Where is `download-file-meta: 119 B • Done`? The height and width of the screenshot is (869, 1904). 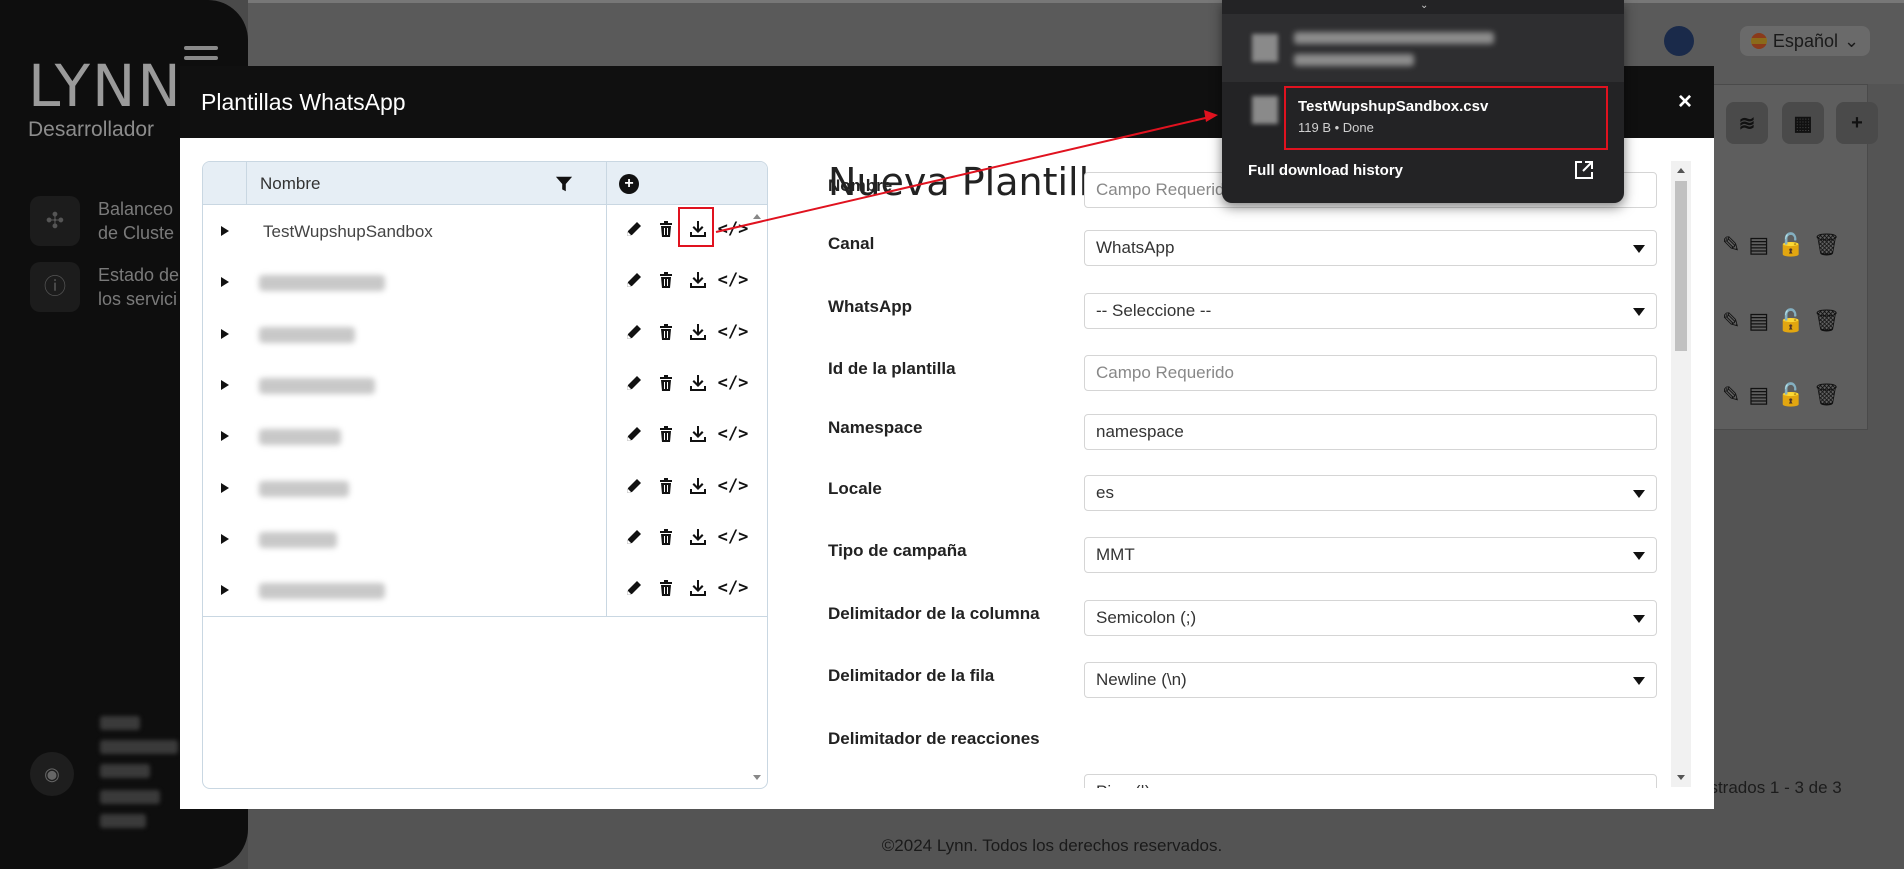
download-file-meta: 119 B • Done is located at coordinates (1336, 127).